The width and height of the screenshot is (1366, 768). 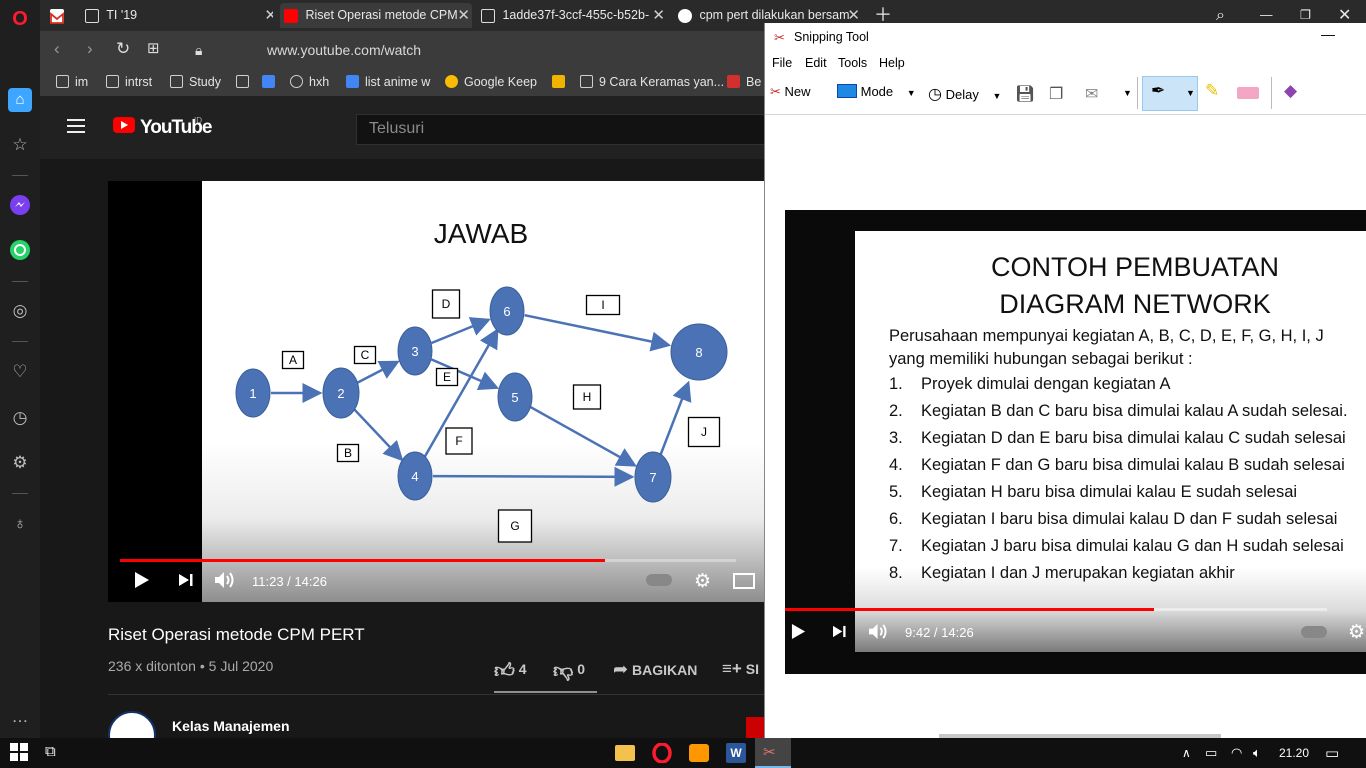 I want to click on bookmark-folder-study: Study, so click(x=195, y=82).